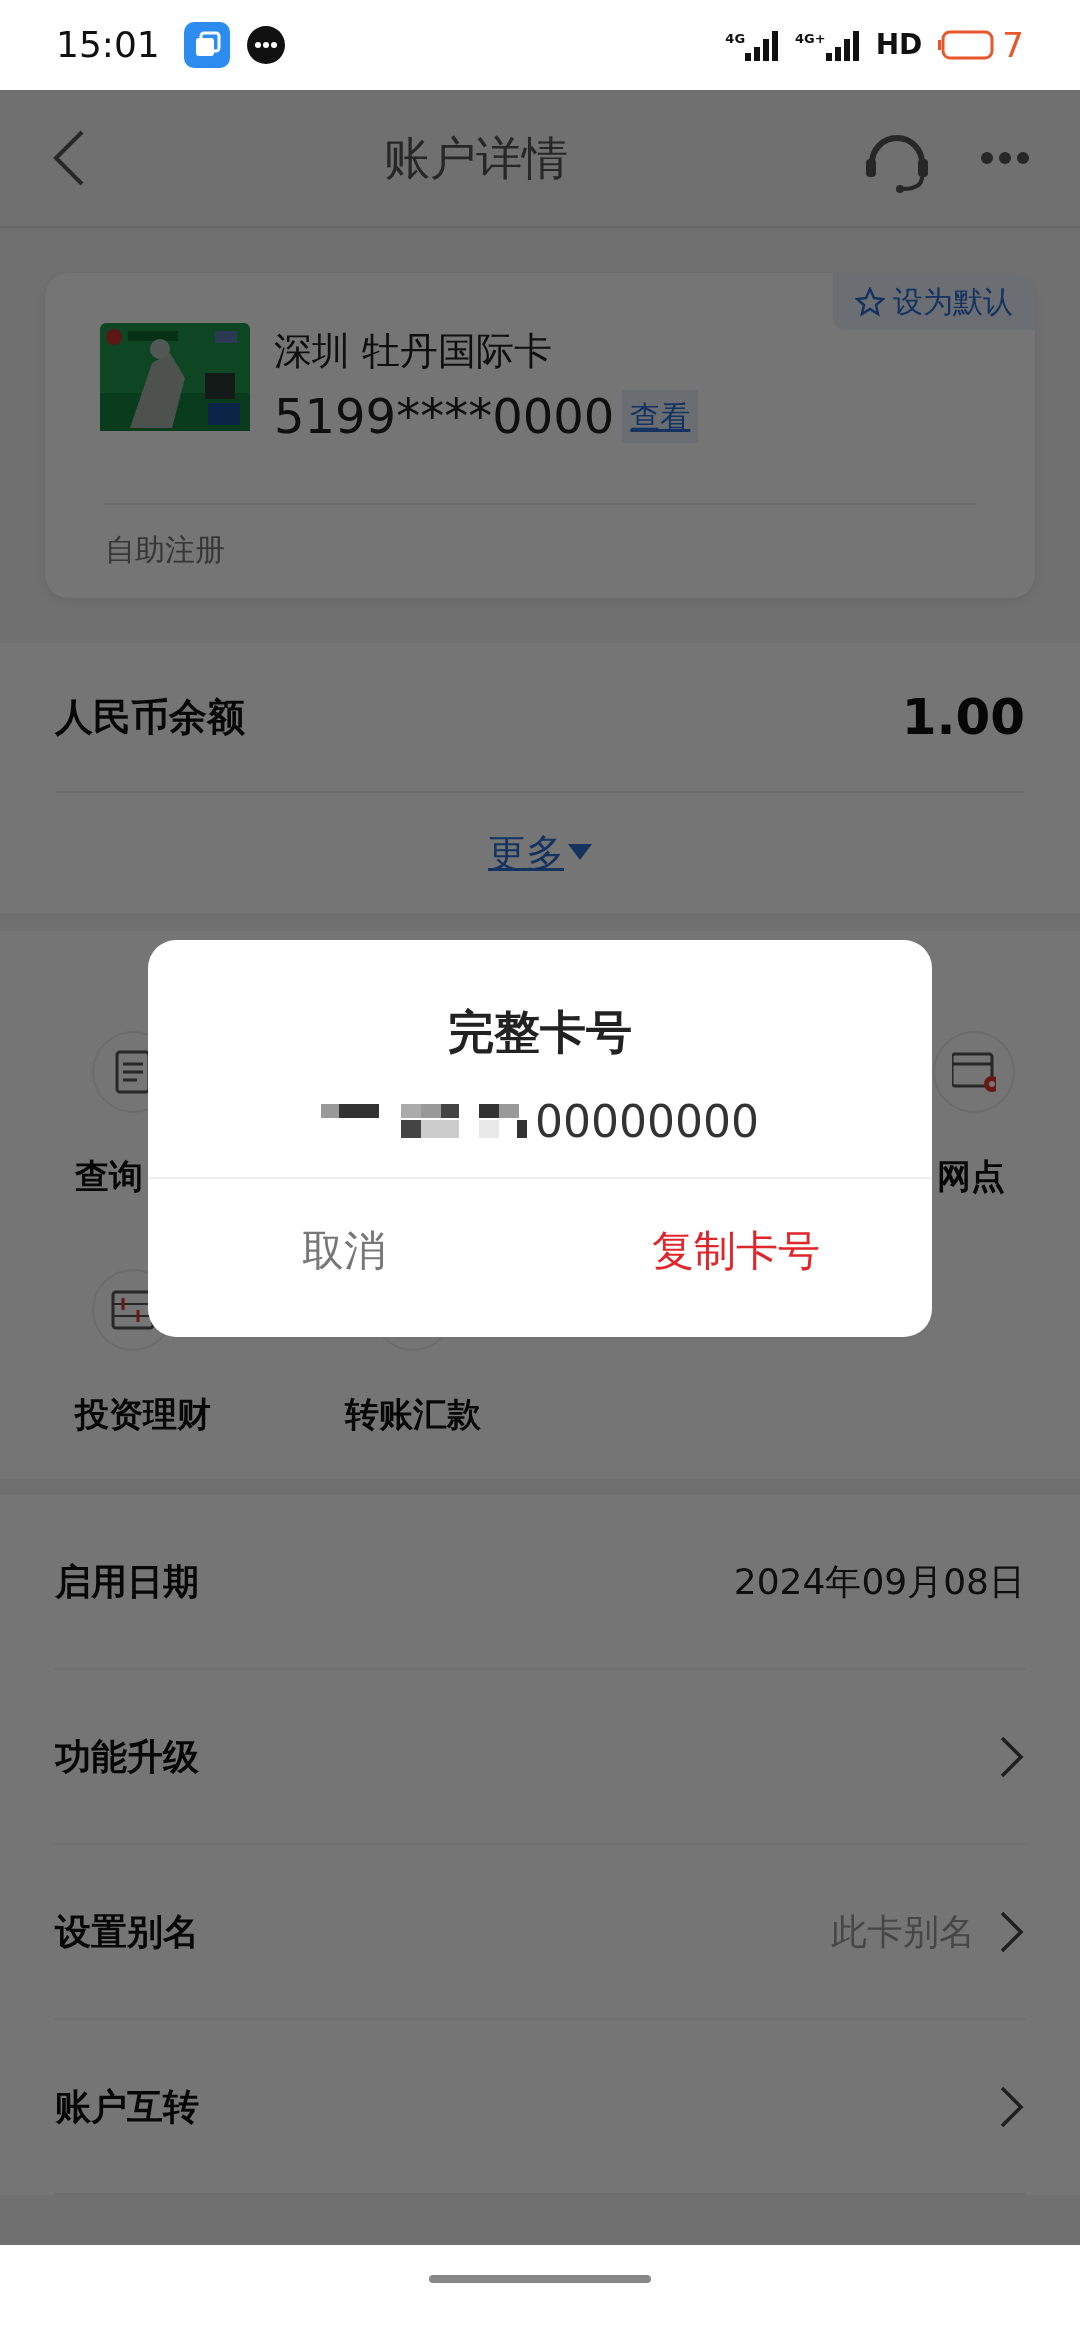  What do you see at coordinates (108, 45) in the screenshot?
I see `status-time: 15:01` at bounding box center [108, 45].